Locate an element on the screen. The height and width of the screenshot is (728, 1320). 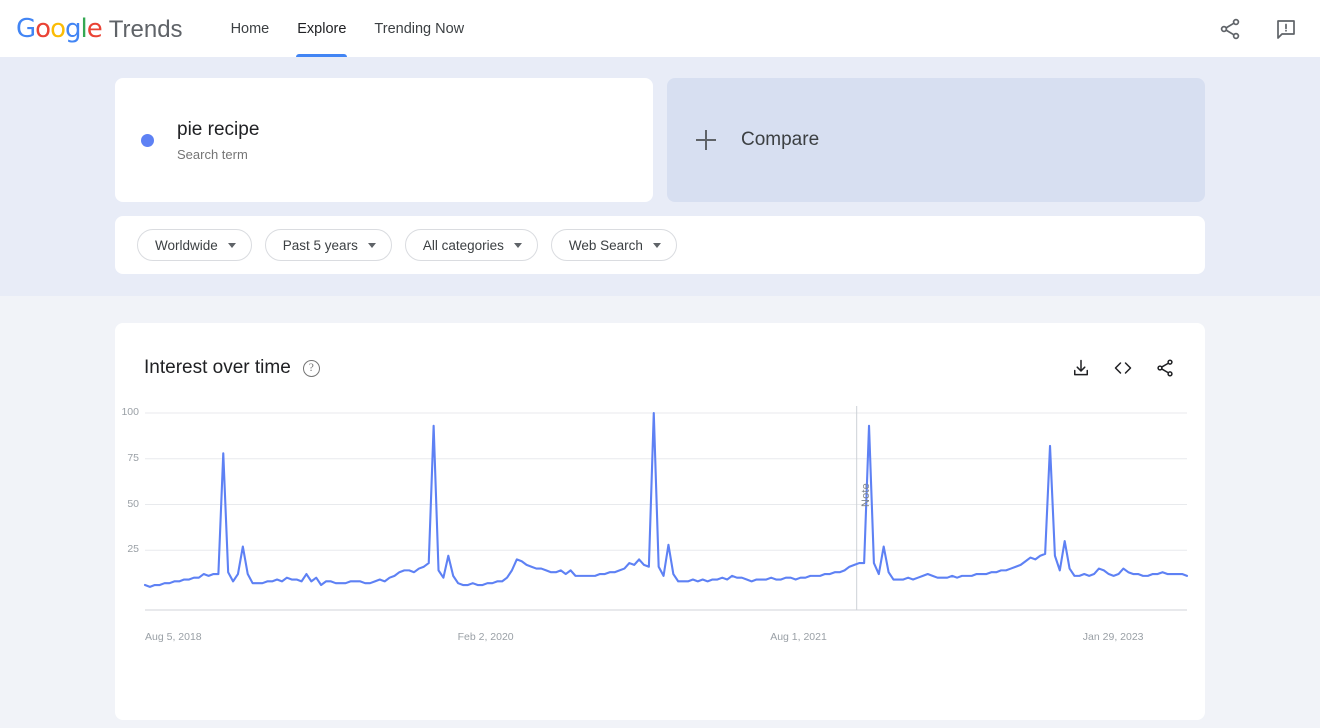
product-name: Trends is located at coordinates (145, 29).